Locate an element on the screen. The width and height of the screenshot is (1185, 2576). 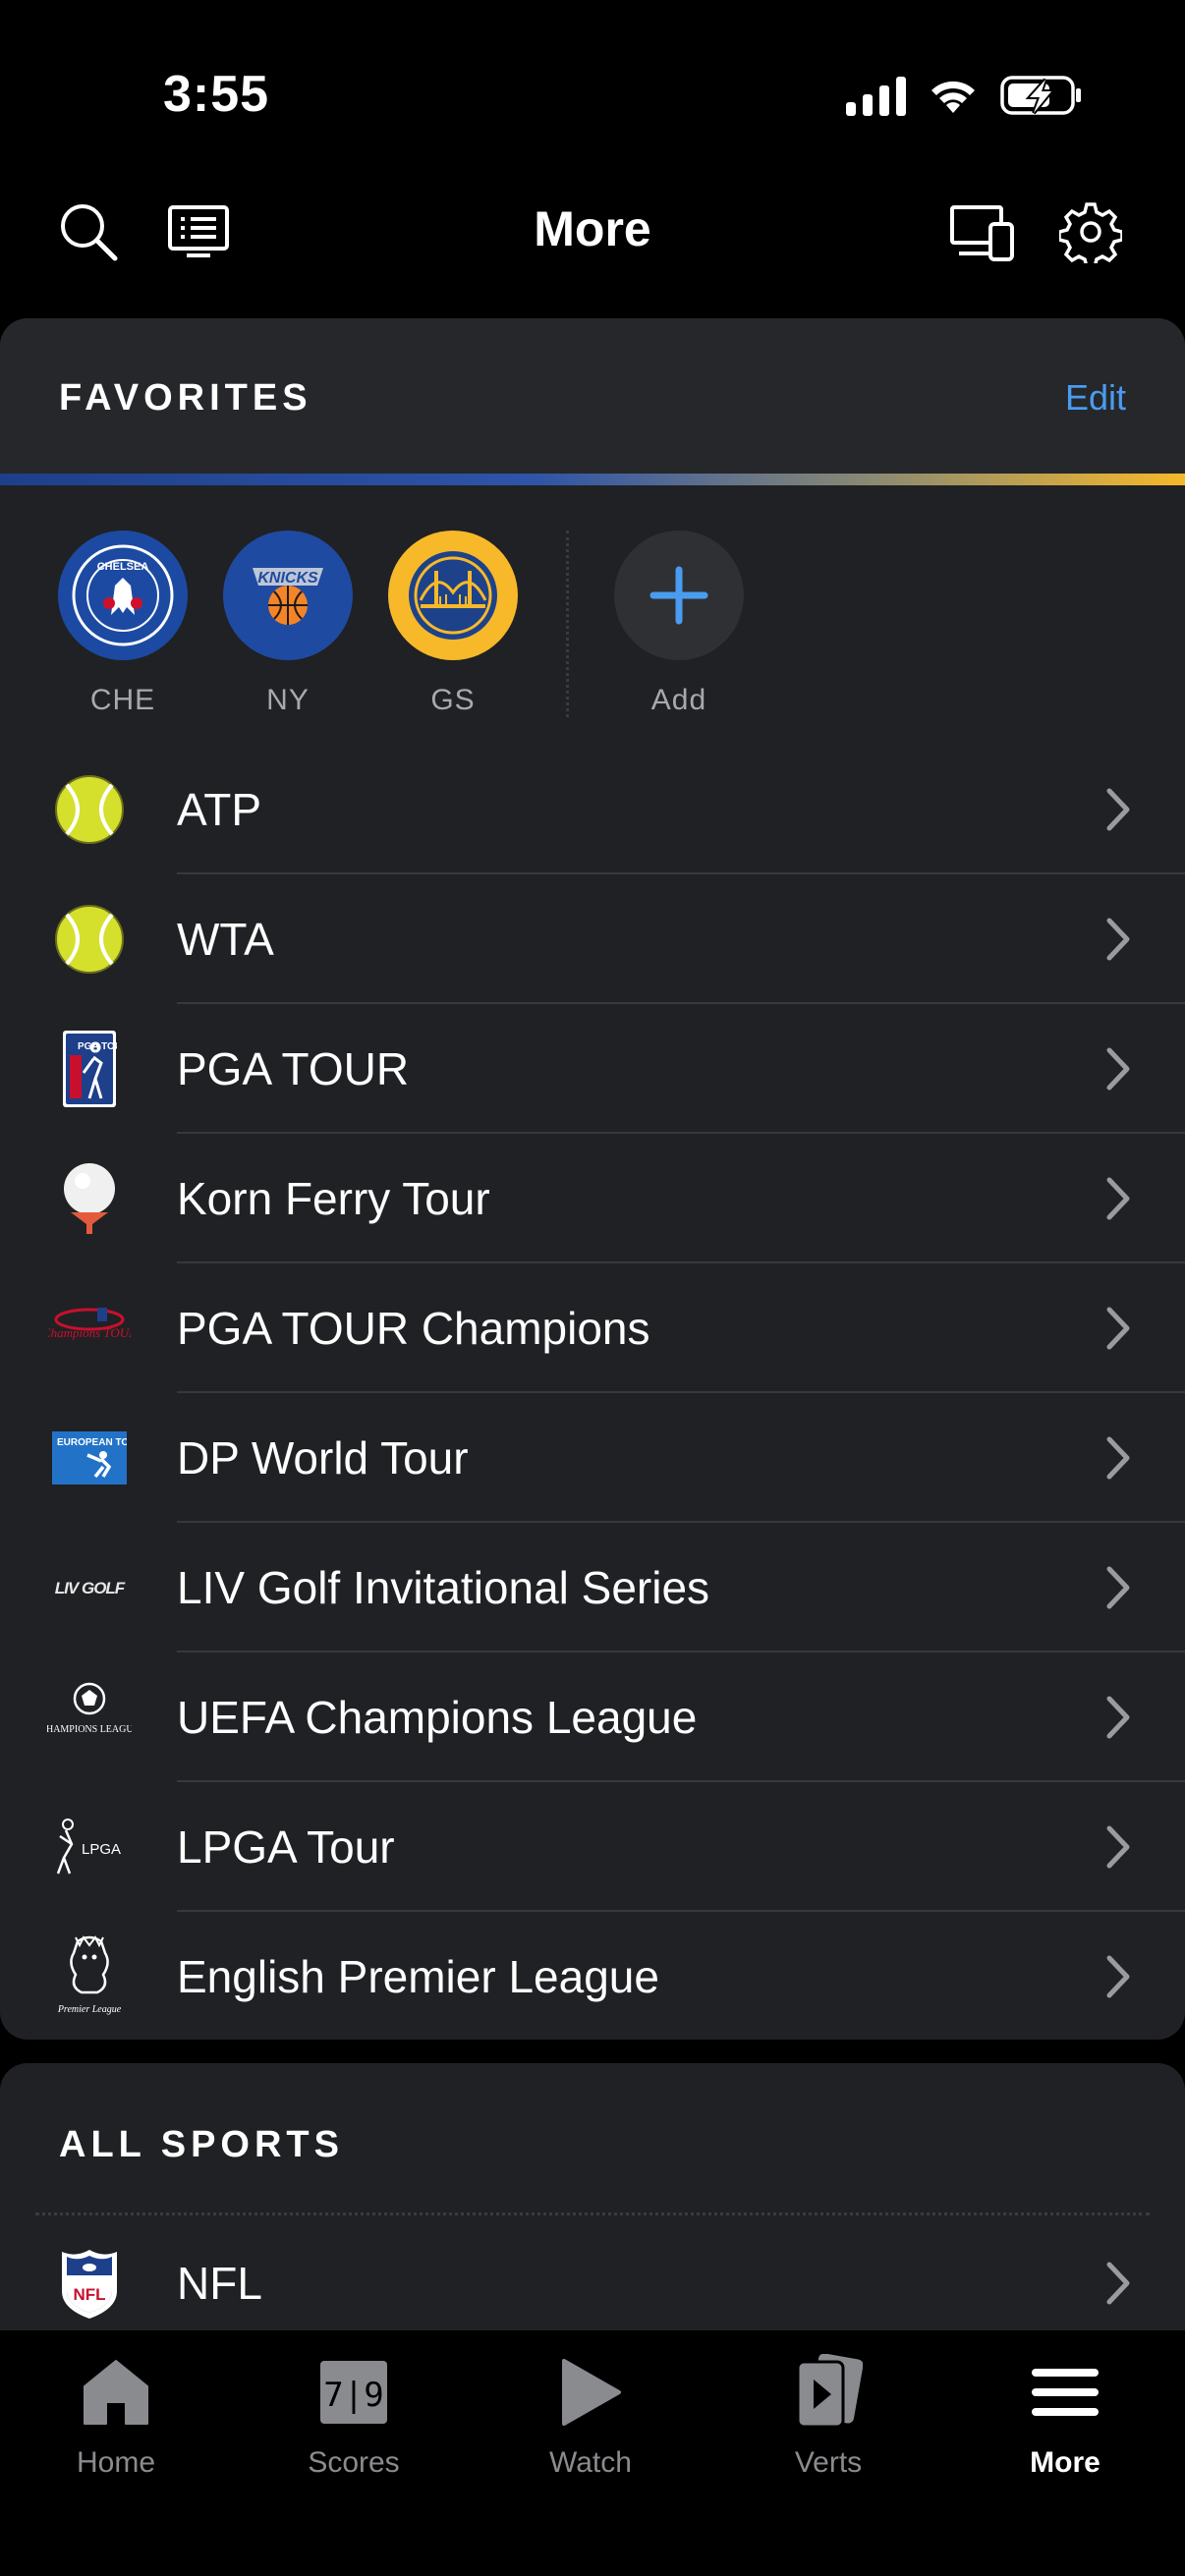
league-name: UEFA Champions League is located at coordinates (438, 1717).